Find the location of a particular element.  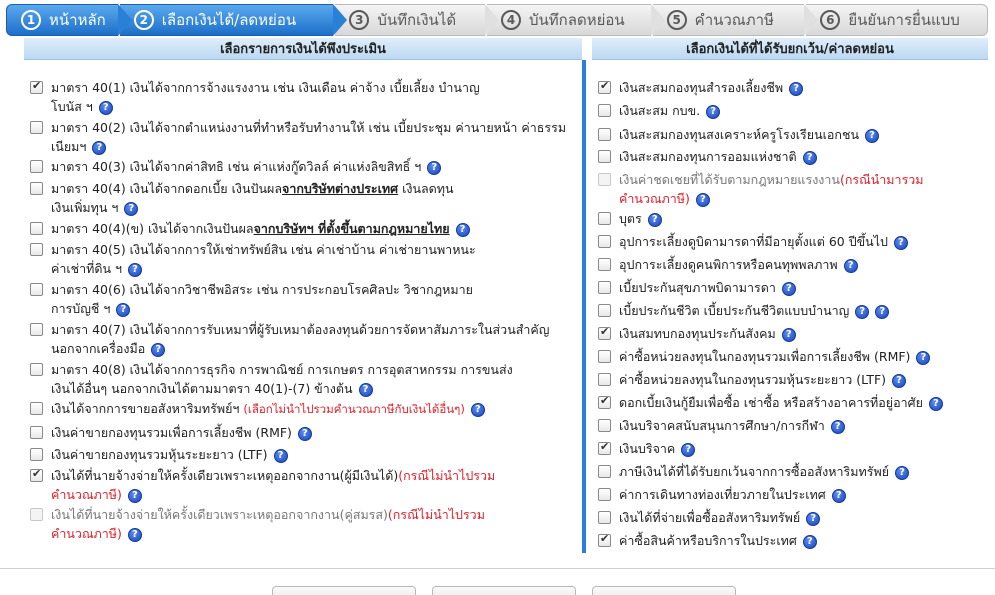

step-confirm-filing: 6 ยืนยันการยื่นแบบ is located at coordinates (897, 20).